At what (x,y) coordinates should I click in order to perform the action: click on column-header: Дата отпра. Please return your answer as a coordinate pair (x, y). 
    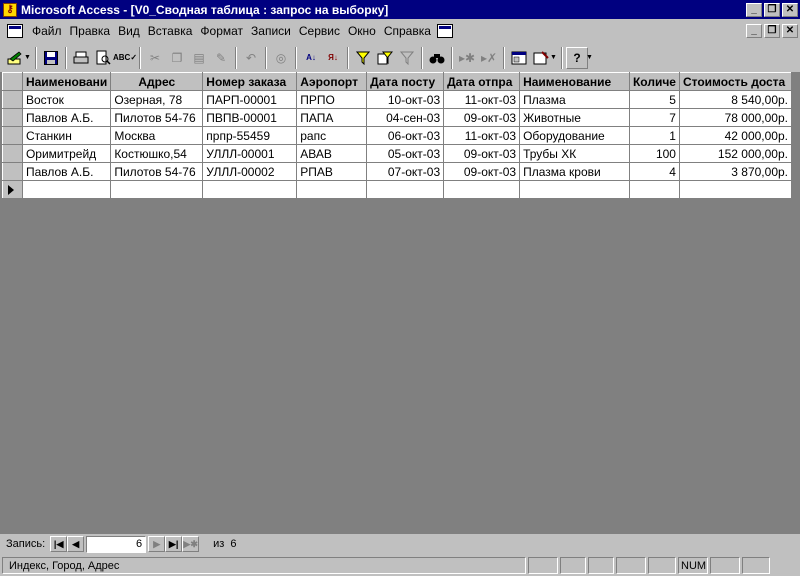
    Looking at the image, I should click on (482, 81).